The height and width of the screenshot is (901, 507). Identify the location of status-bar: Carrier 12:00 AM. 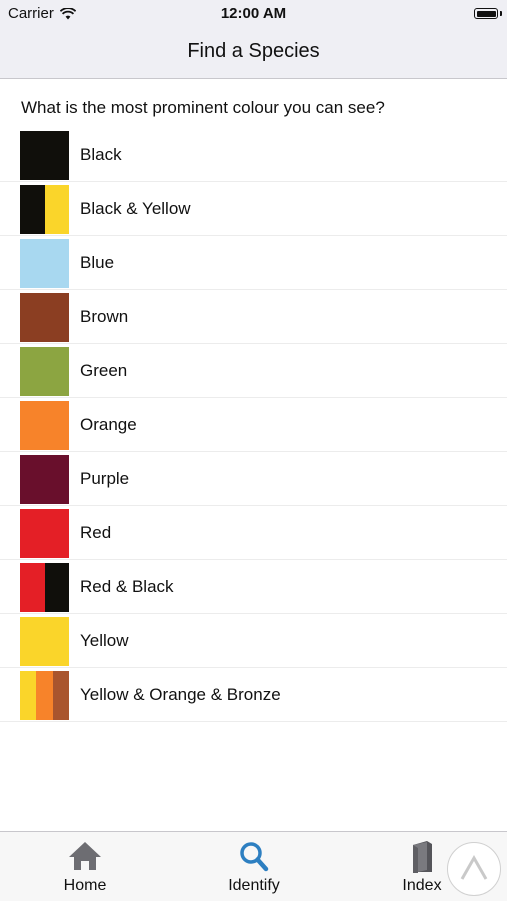
(253, 14).